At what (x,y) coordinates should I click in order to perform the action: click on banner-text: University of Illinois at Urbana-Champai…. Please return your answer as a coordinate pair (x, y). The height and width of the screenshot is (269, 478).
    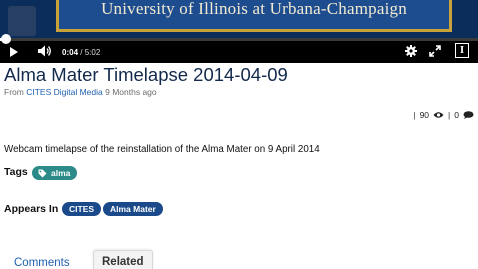
    Looking at the image, I should click on (254, 9).